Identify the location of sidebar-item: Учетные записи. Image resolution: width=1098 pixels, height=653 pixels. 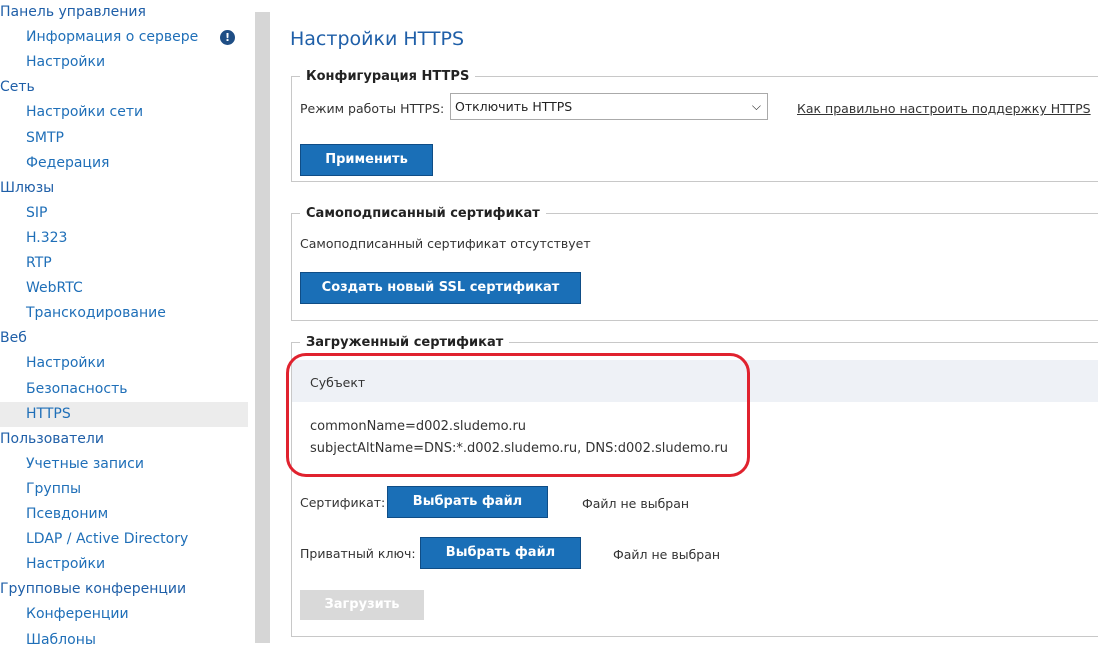
(124, 464).